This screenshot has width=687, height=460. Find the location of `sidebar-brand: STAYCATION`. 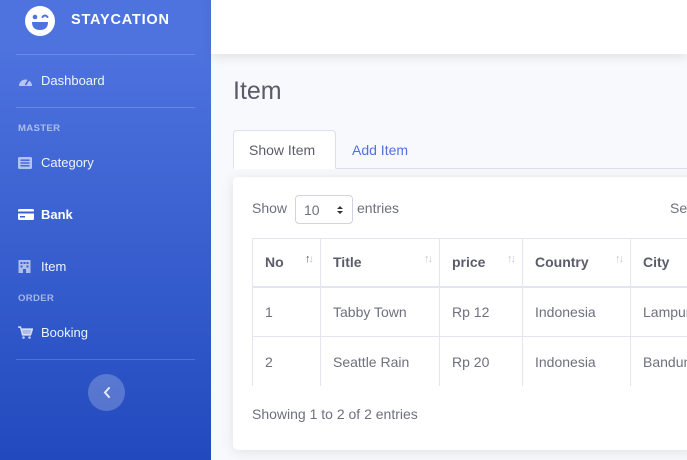

sidebar-brand: STAYCATION is located at coordinates (105, 20).